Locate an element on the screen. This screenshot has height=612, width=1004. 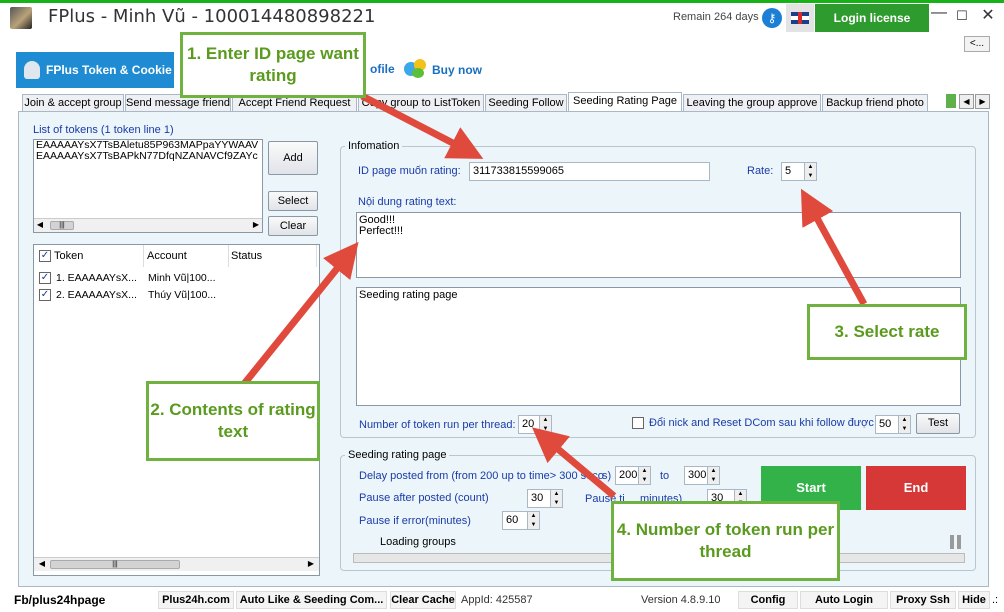
callout-enter-id: 1. Enter ID page want rating is located at coordinates (273, 65).